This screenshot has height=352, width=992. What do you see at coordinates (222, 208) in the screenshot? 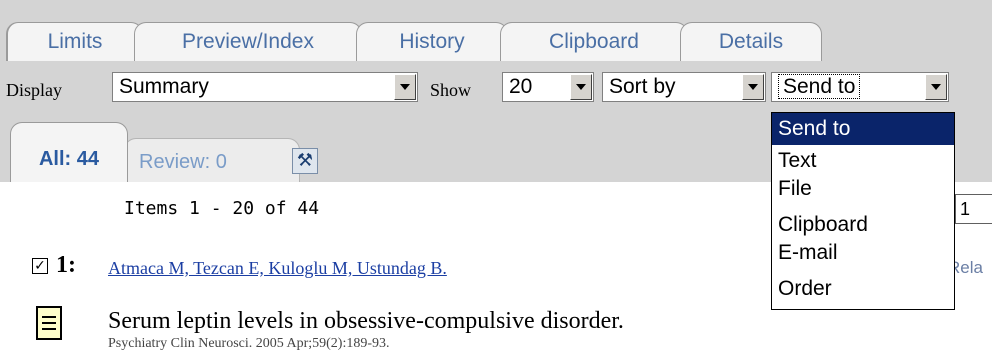
I see `items-range: Items 1 - 20 of 44` at bounding box center [222, 208].